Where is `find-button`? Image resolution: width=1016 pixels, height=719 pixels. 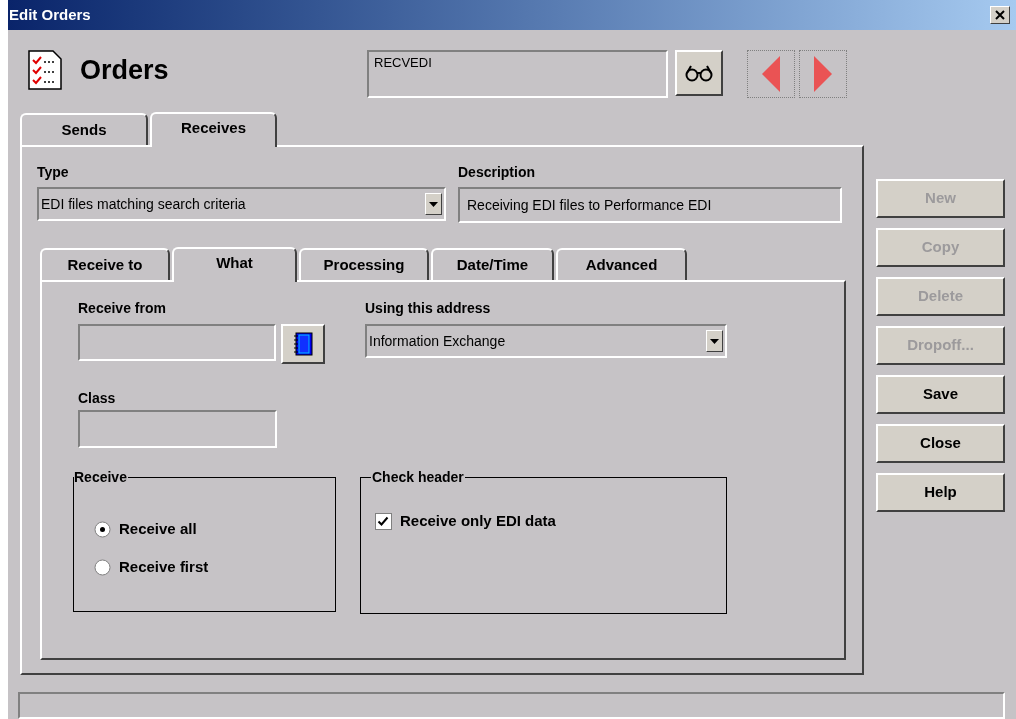
find-button is located at coordinates (699, 73).